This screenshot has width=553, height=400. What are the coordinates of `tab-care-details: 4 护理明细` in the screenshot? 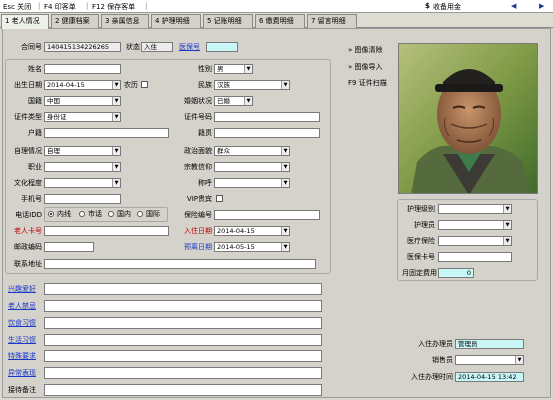 It's located at (176, 21).